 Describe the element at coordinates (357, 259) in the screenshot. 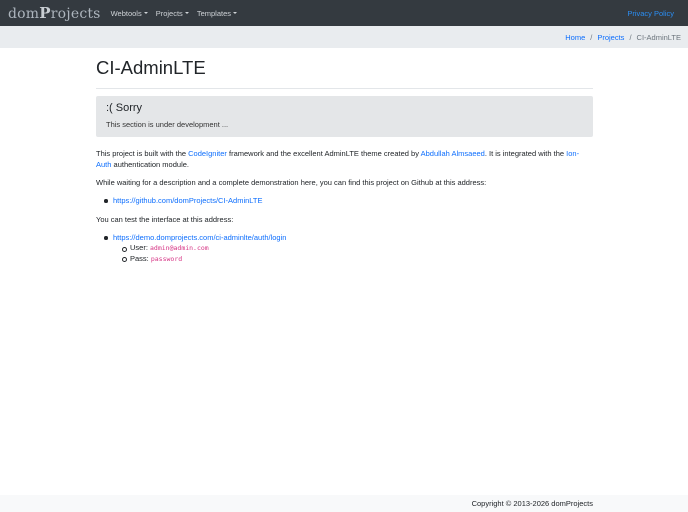

I see `credential-pass: Pass: password` at that location.